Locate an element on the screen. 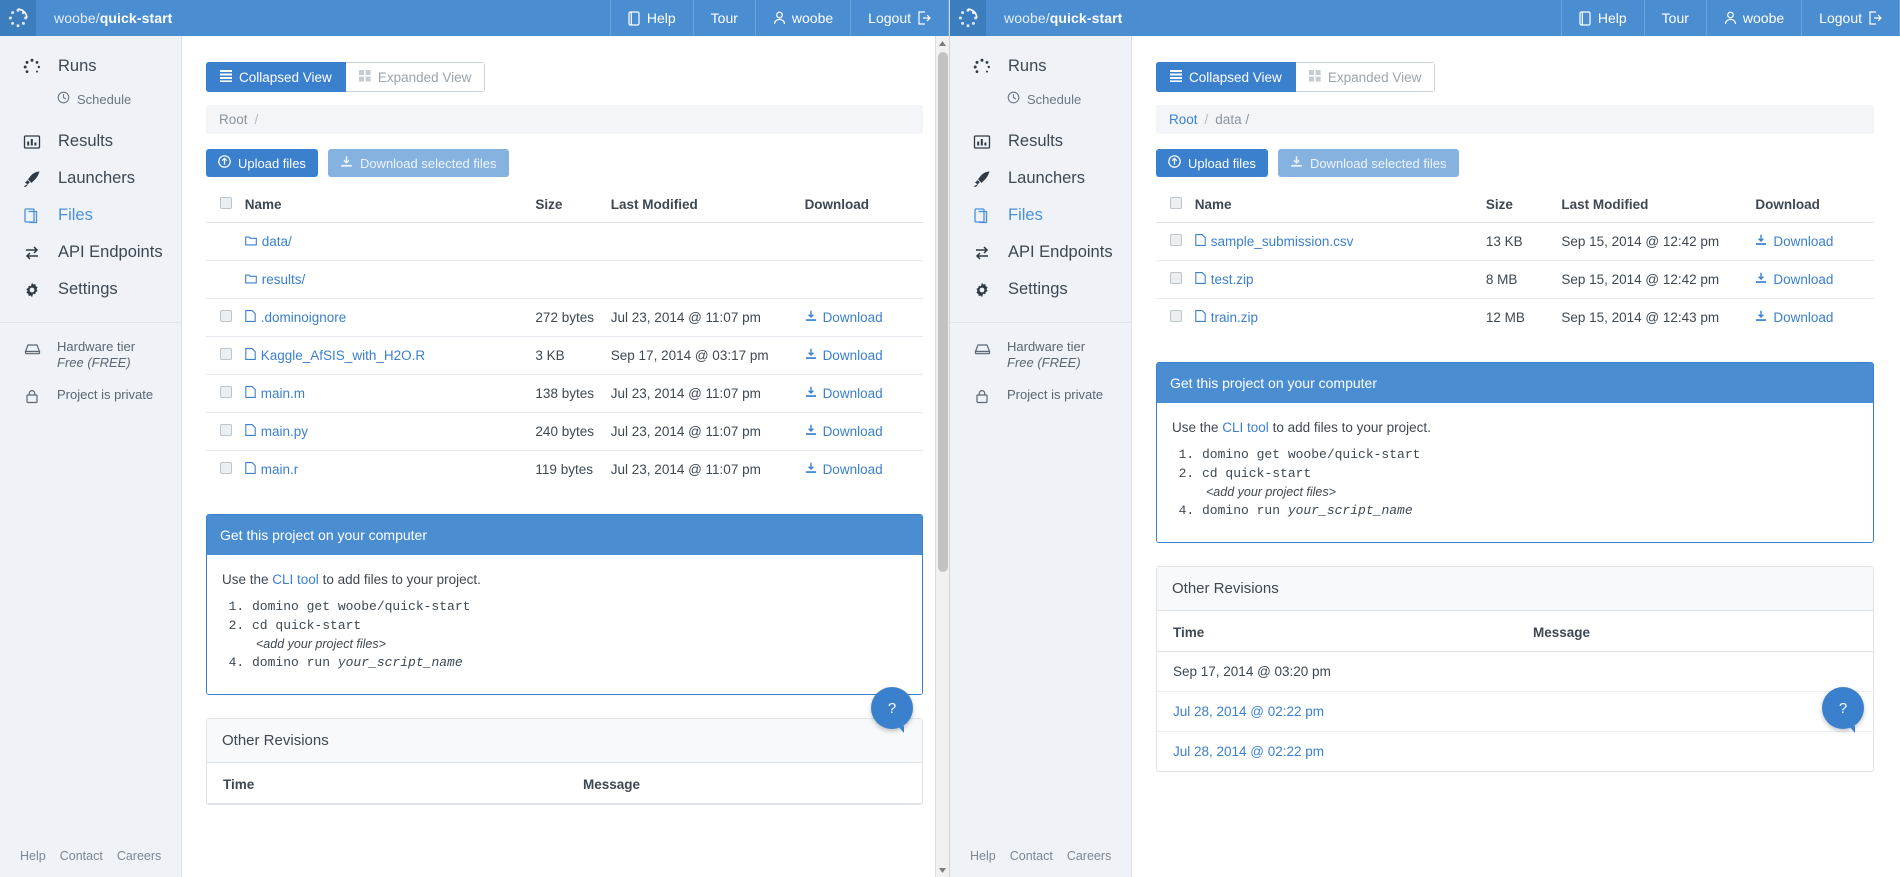 This screenshot has width=1900, height=877. user-icon is located at coordinates (779, 18).